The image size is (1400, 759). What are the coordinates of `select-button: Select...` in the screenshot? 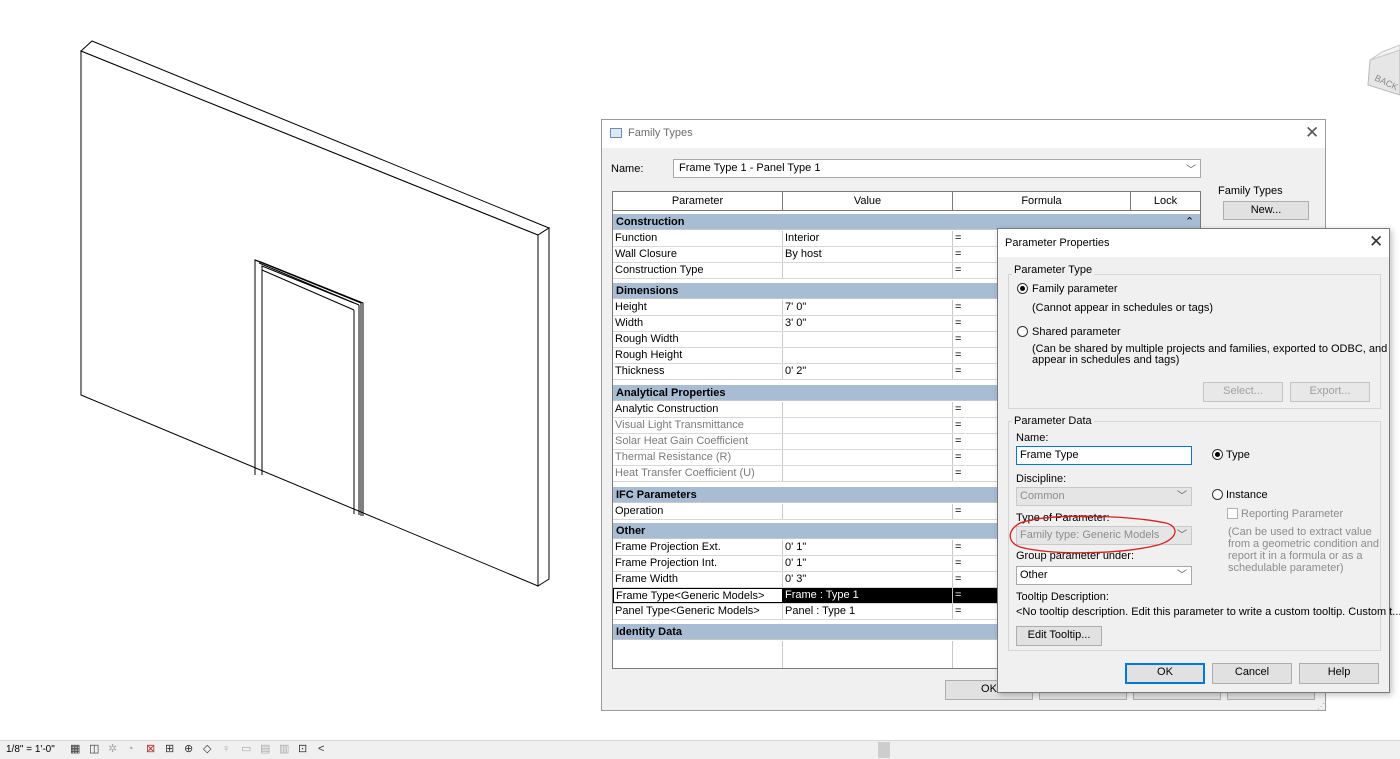 It's located at (1243, 392).